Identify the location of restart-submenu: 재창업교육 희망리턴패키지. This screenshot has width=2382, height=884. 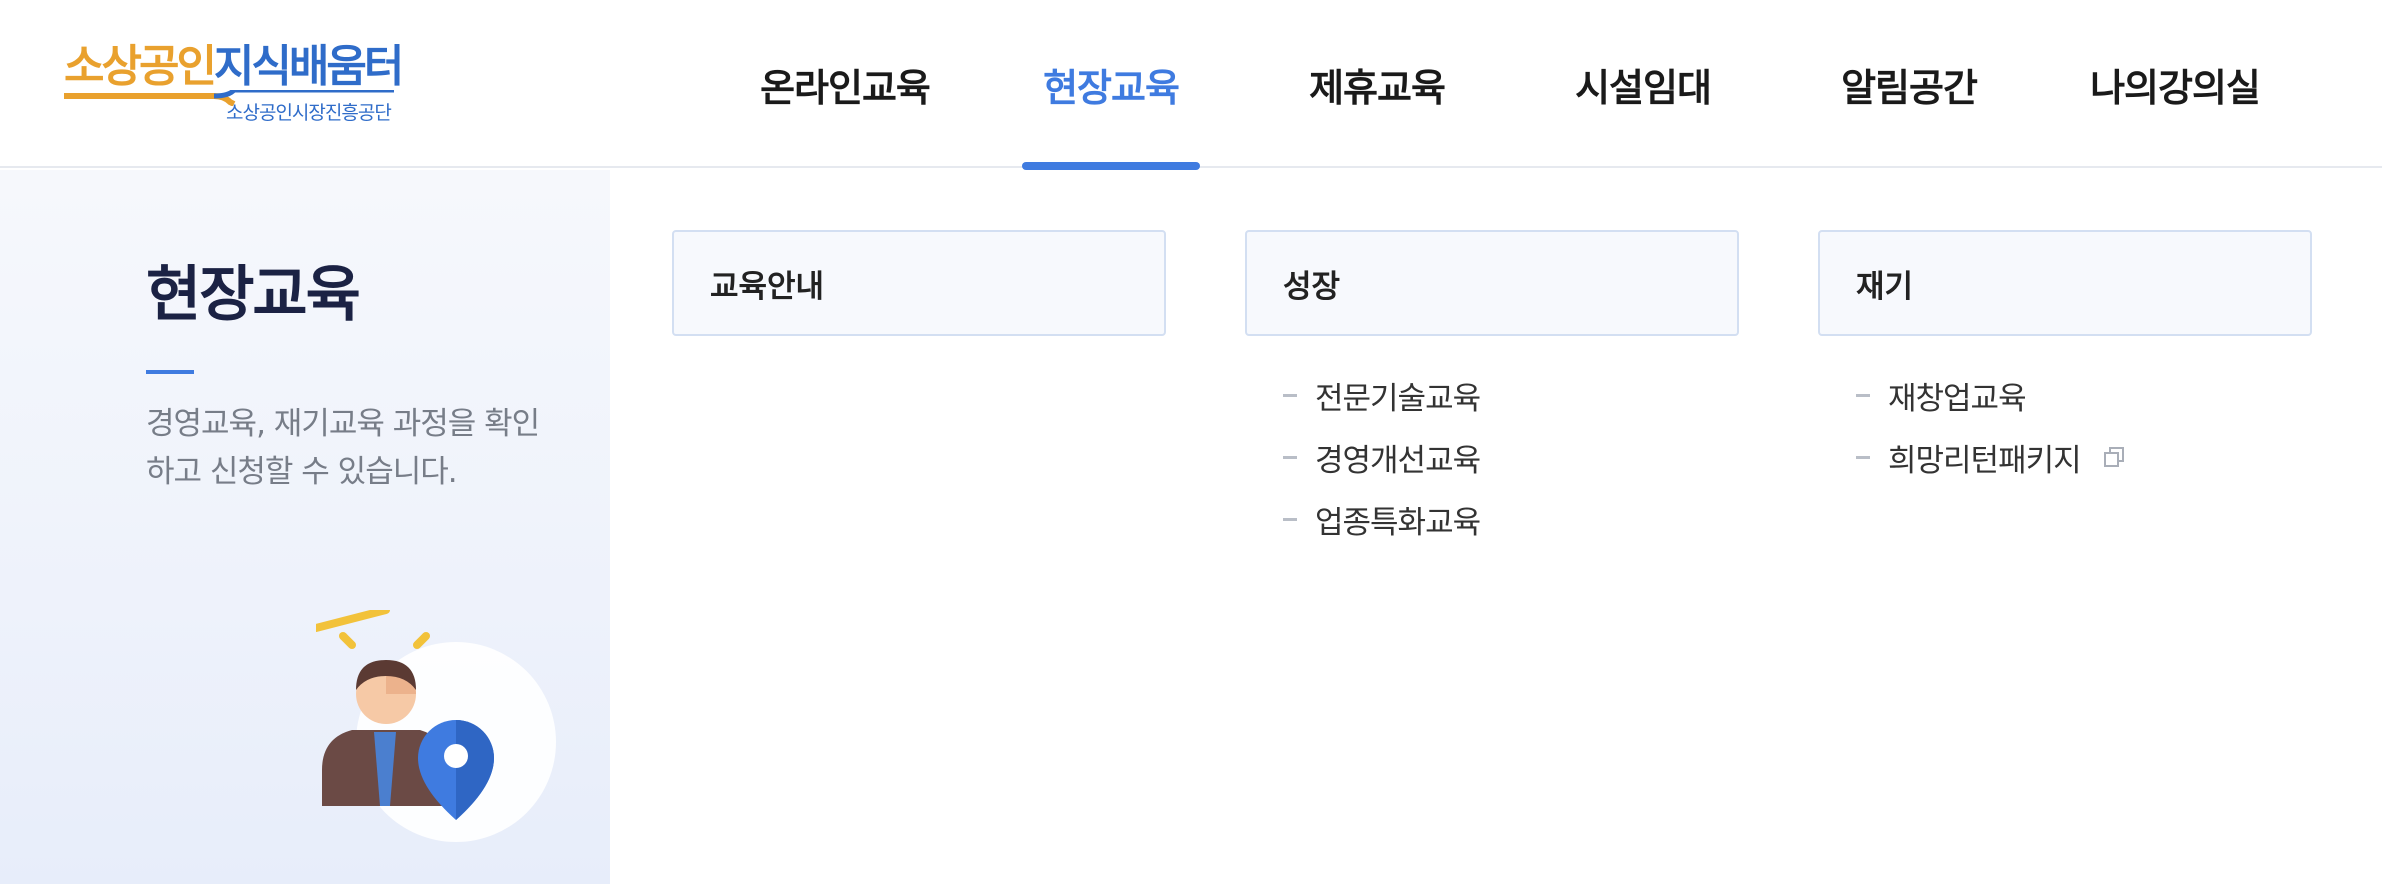
(2065, 426).